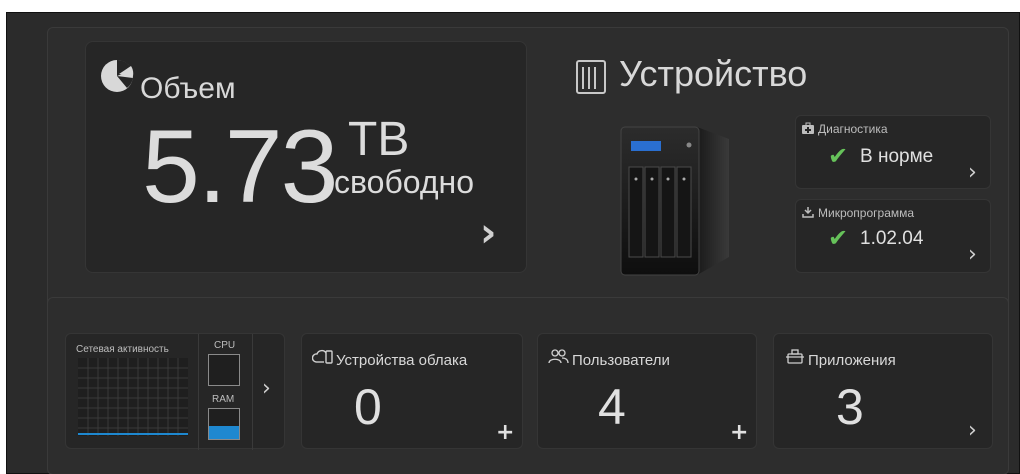 This screenshot has width=1020, height=474. Describe the element at coordinates (866, 213) in the screenshot. I see `firmware-label: Микропрограмма` at that location.